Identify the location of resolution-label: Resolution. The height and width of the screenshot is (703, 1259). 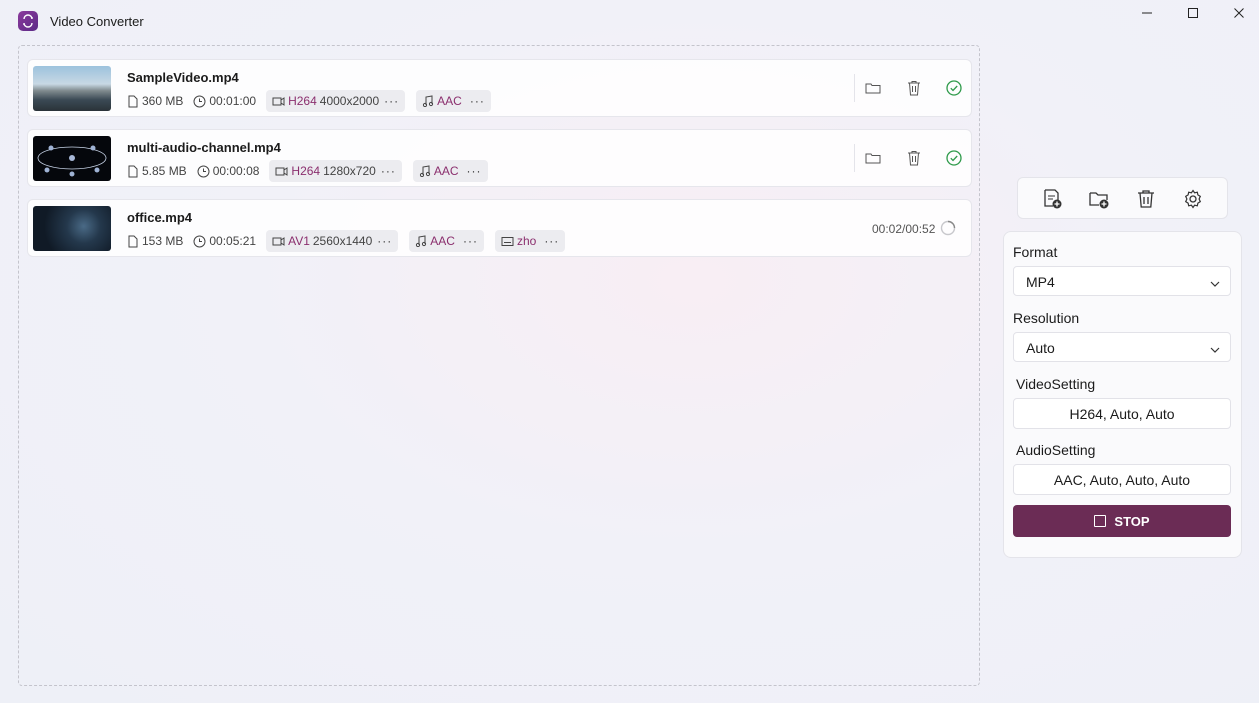
(1046, 318).